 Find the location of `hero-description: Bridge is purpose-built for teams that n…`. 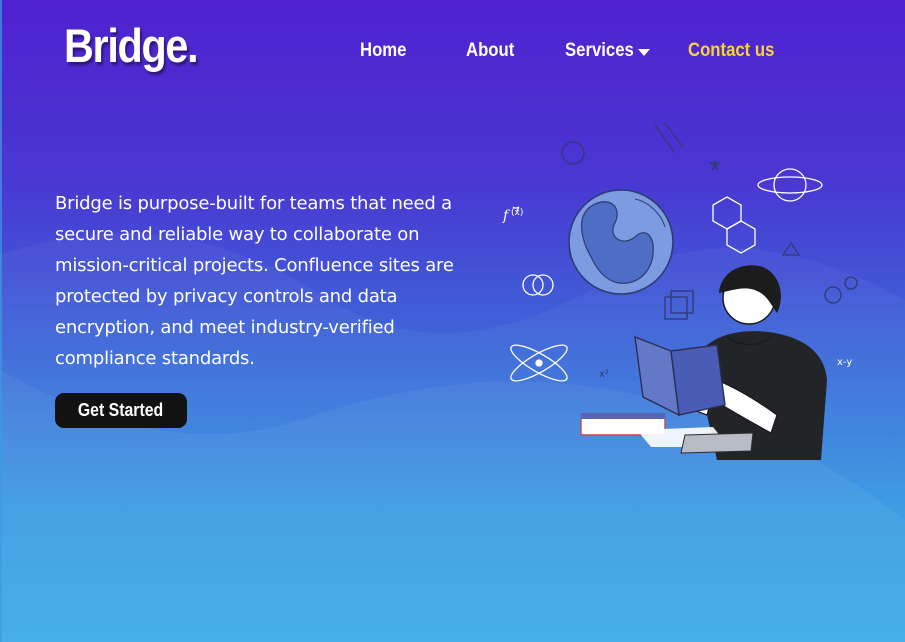

hero-description: Bridge is purpose-built for teams that n… is located at coordinates (254, 281).